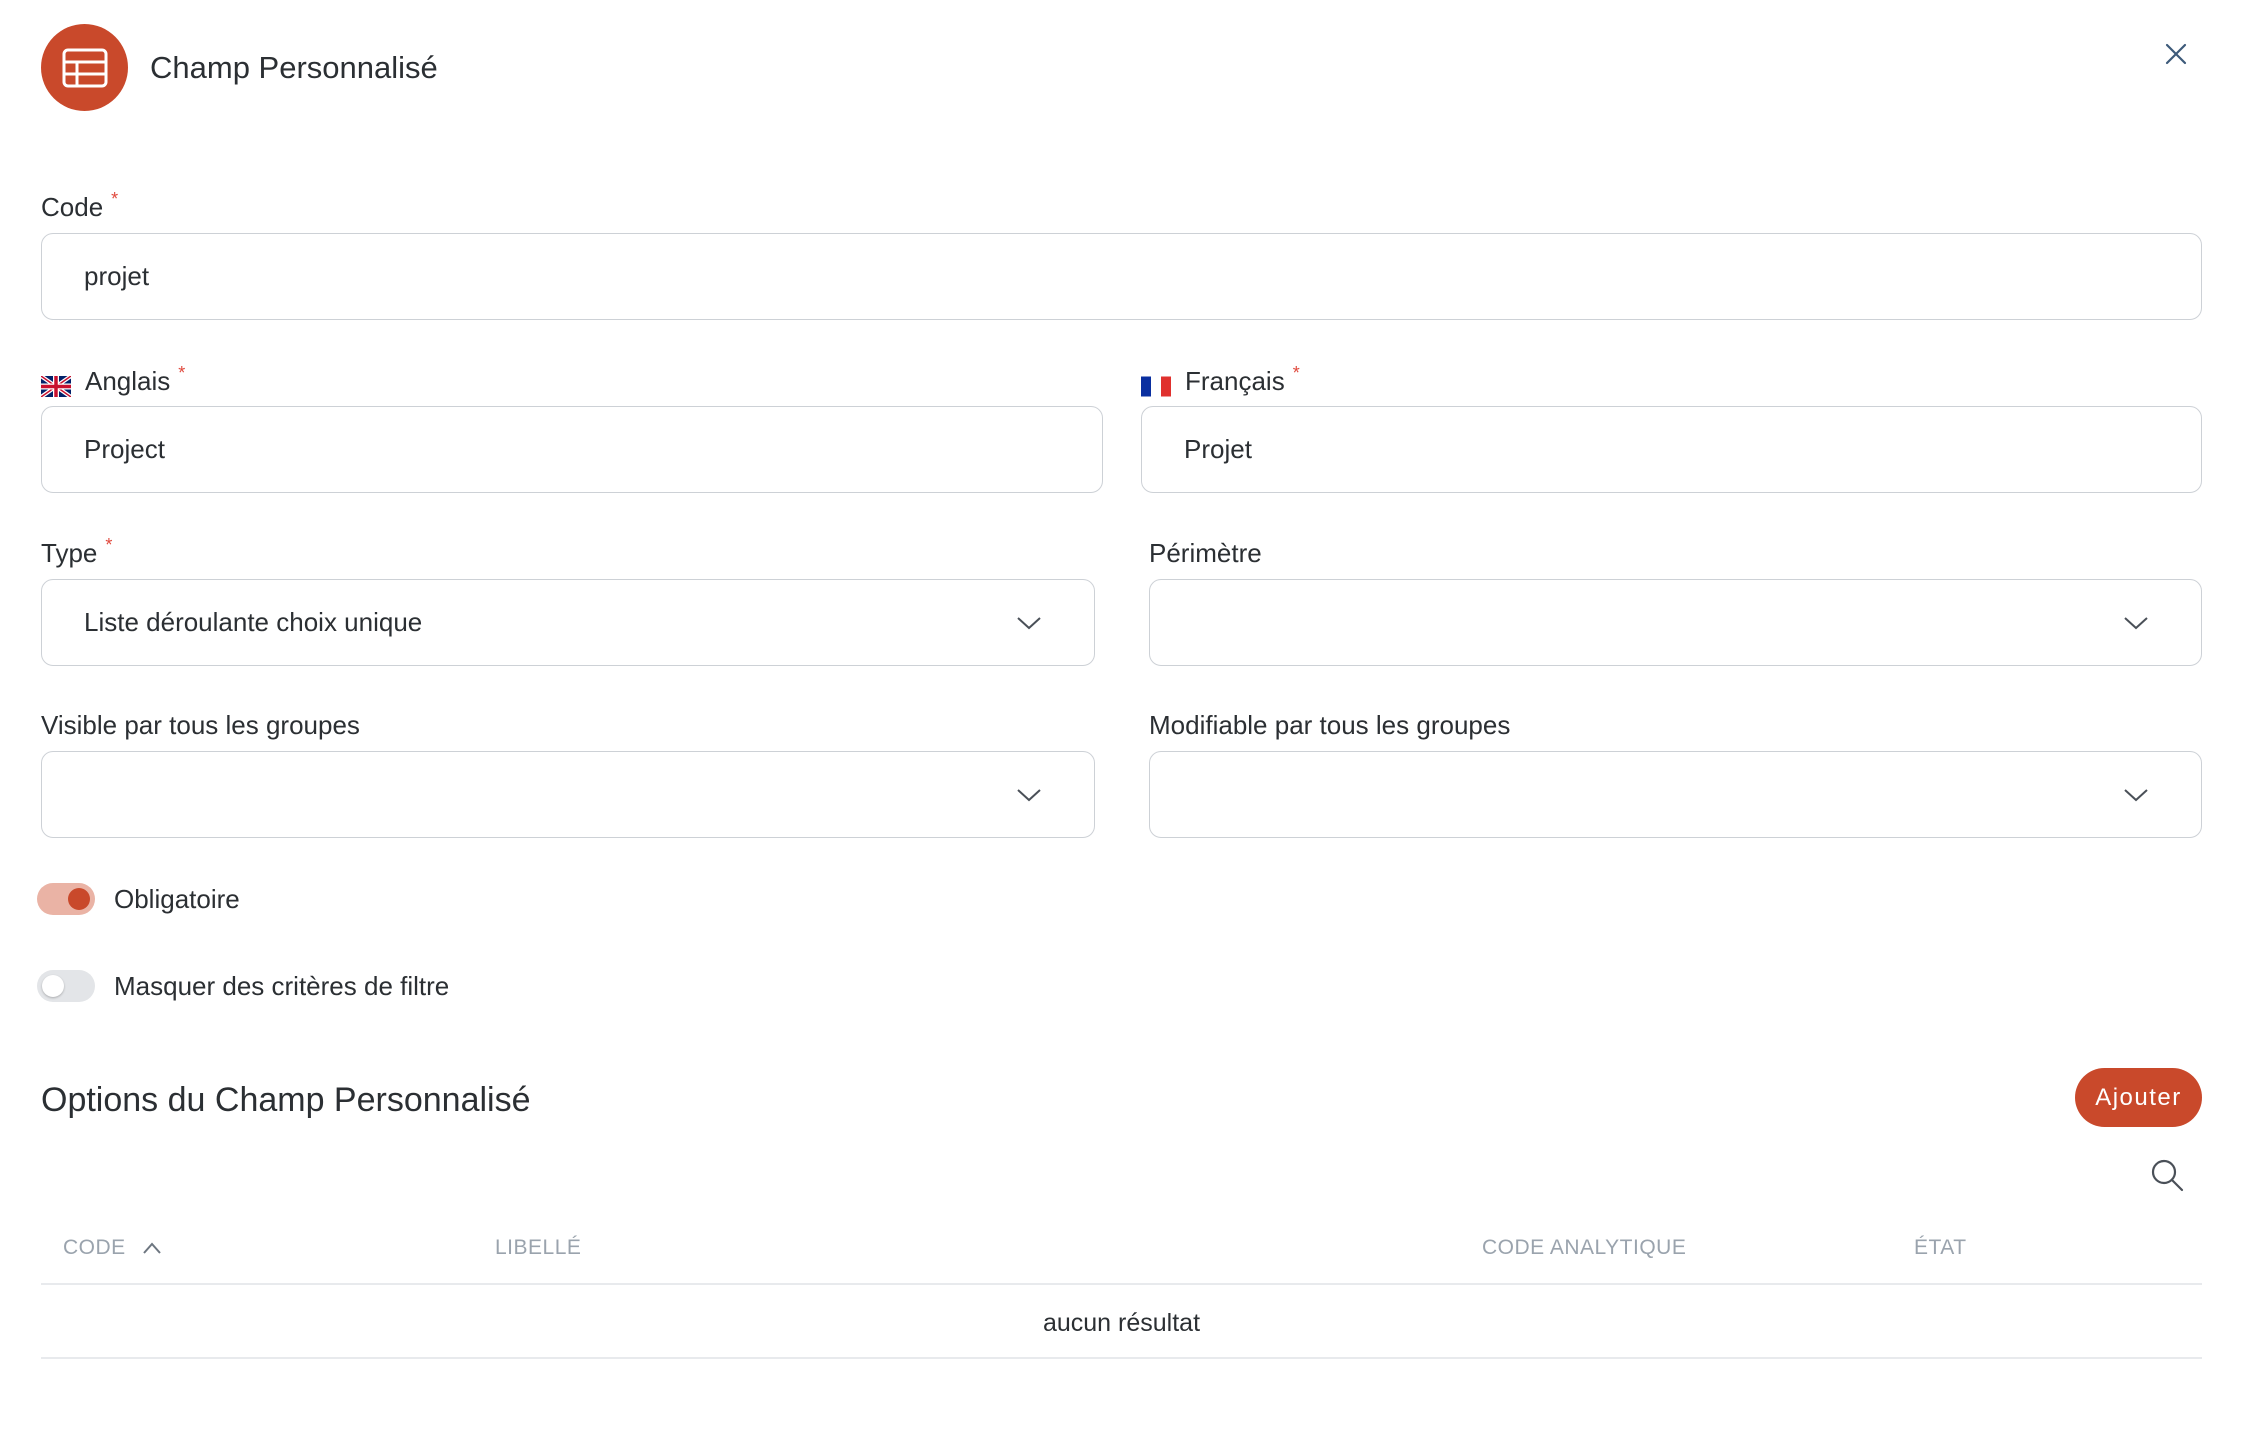  I want to click on table-icon, so click(84, 67).